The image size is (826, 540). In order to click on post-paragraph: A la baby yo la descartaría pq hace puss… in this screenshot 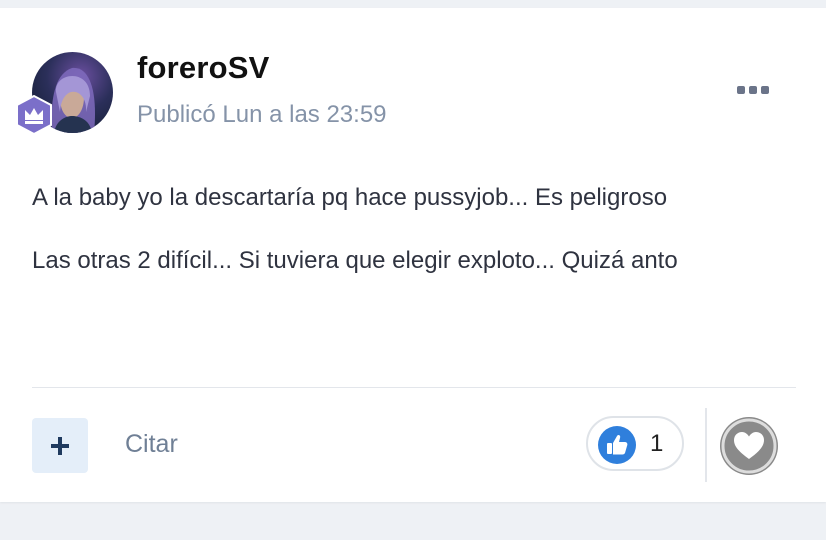, I will do `click(350, 197)`.